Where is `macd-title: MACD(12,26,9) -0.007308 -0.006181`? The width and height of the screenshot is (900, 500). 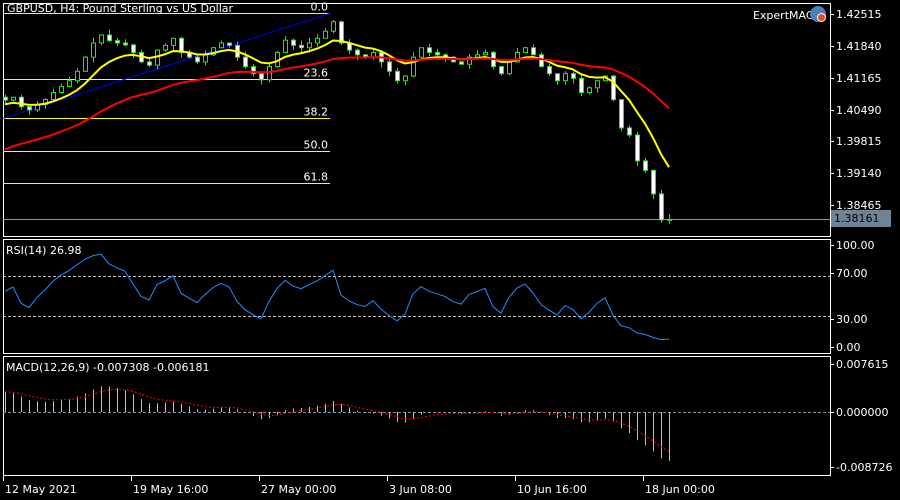
macd-title: MACD(12,26,9) -0.007308 -0.006181 is located at coordinates (108, 367).